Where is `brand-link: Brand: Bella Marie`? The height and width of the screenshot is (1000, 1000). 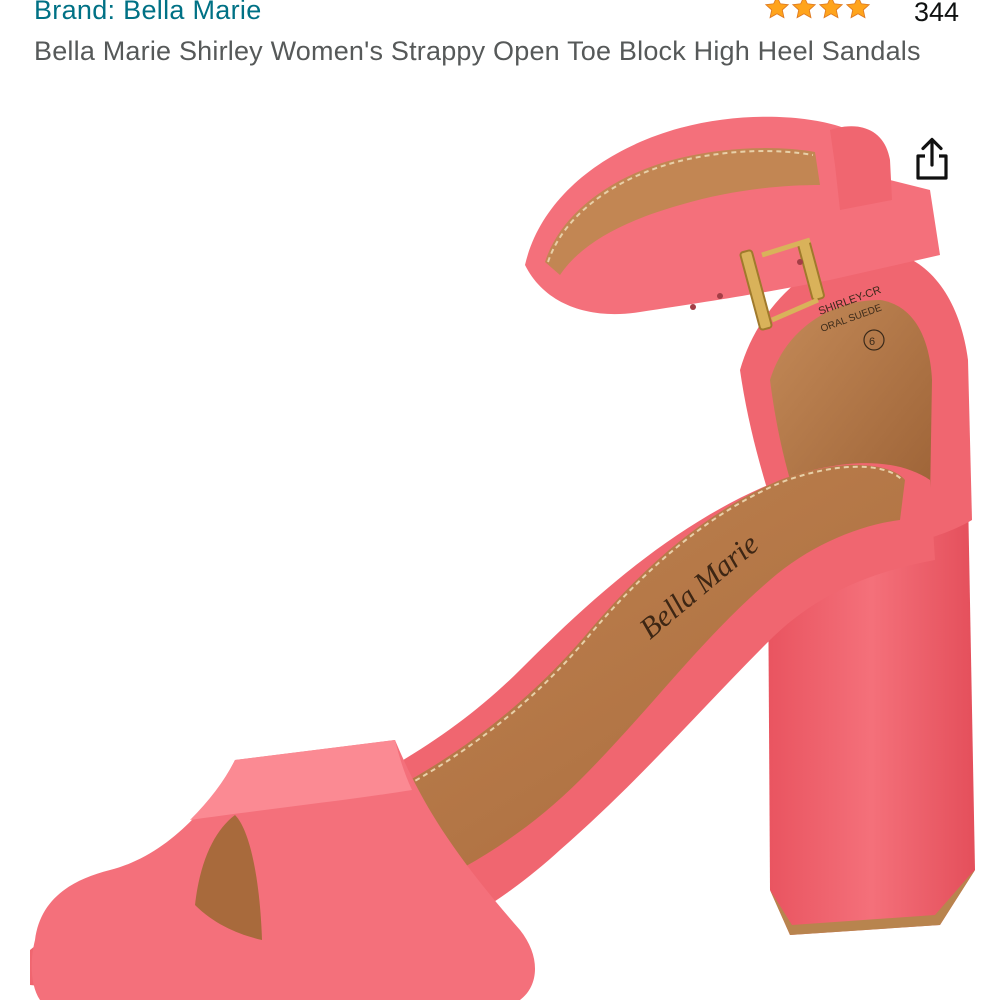 brand-link: Brand: Bella Marie is located at coordinates (148, 15).